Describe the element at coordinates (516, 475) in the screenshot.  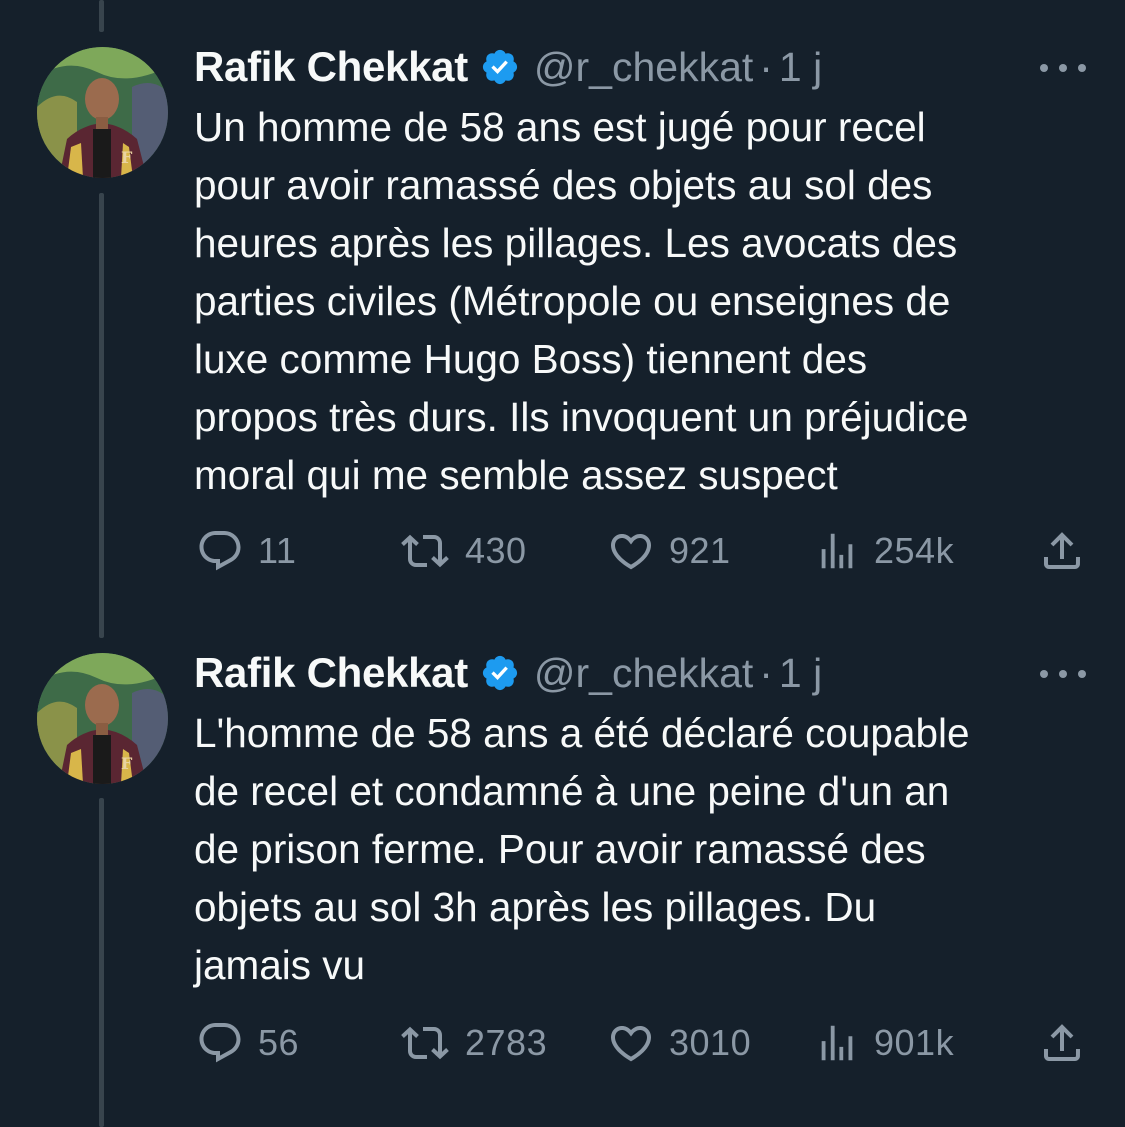
I see `tweet-text-line: moral qui me semble assez suspect` at that location.